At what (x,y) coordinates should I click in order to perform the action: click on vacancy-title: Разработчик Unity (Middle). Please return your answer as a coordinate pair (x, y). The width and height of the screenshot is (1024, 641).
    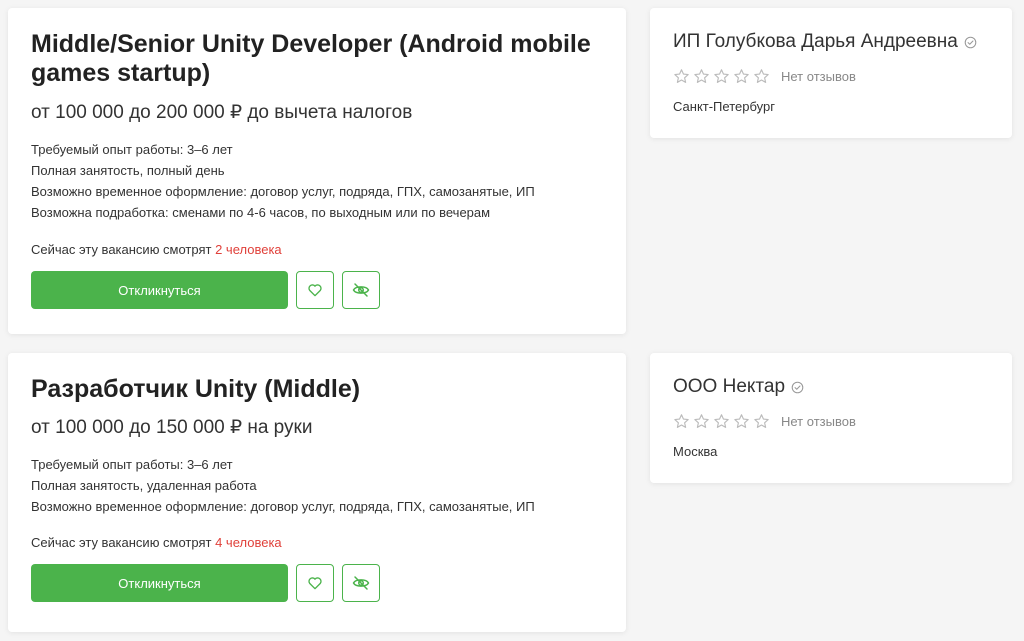
    Looking at the image, I should click on (317, 389).